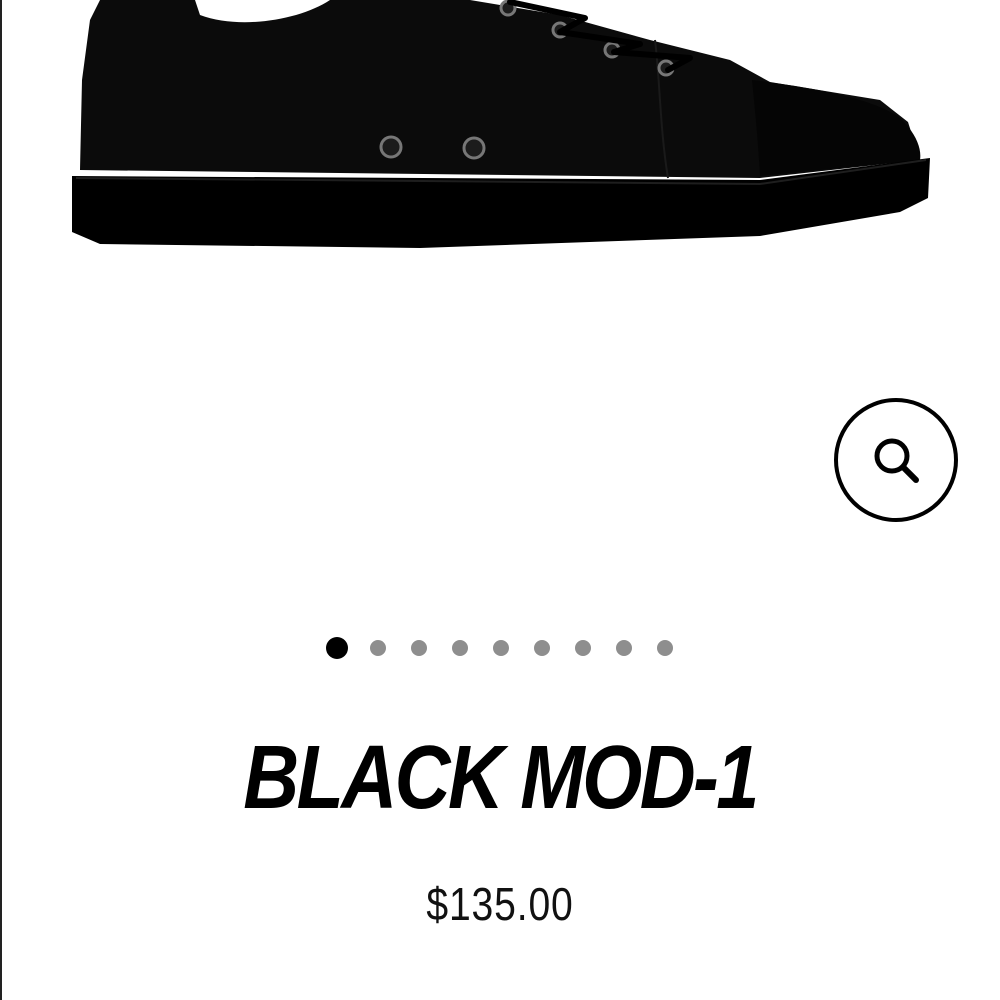  I want to click on carousel-dot-active, so click(337, 648).